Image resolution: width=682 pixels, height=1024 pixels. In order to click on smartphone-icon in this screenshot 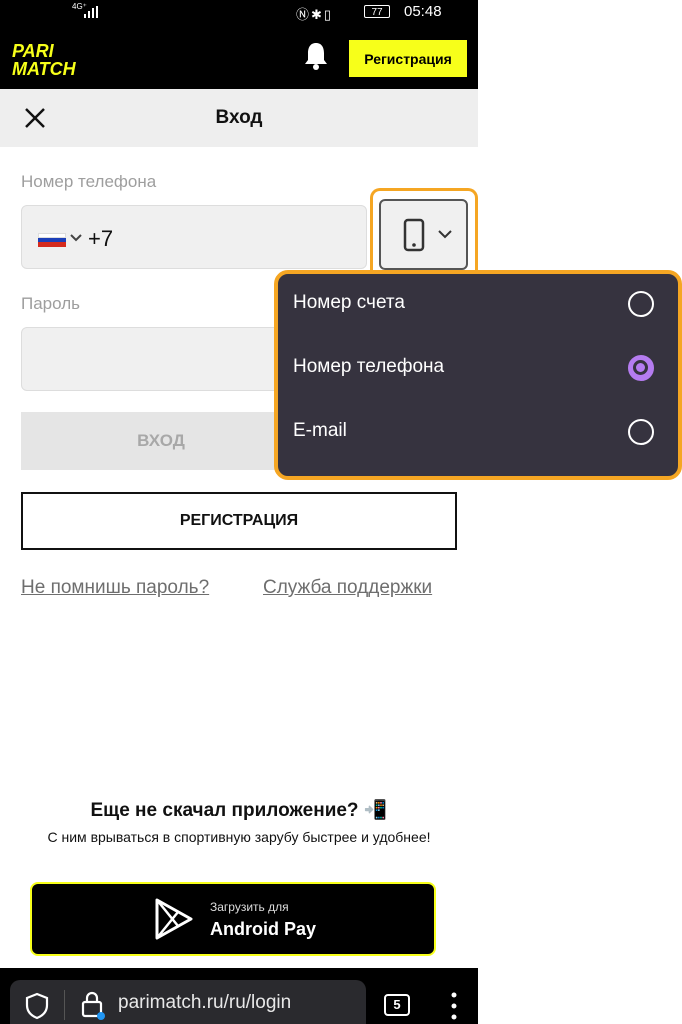, I will do `click(414, 235)`.